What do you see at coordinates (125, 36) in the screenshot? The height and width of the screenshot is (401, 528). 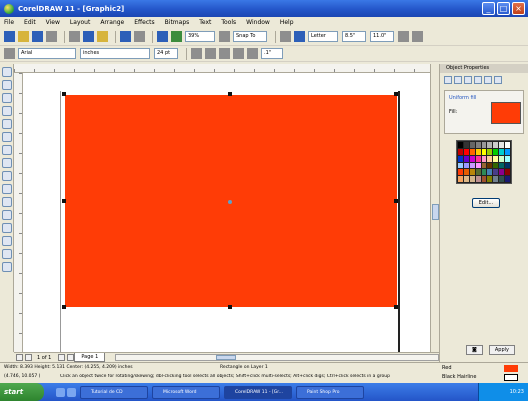 I see `undo-icon` at bounding box center [125, 36].